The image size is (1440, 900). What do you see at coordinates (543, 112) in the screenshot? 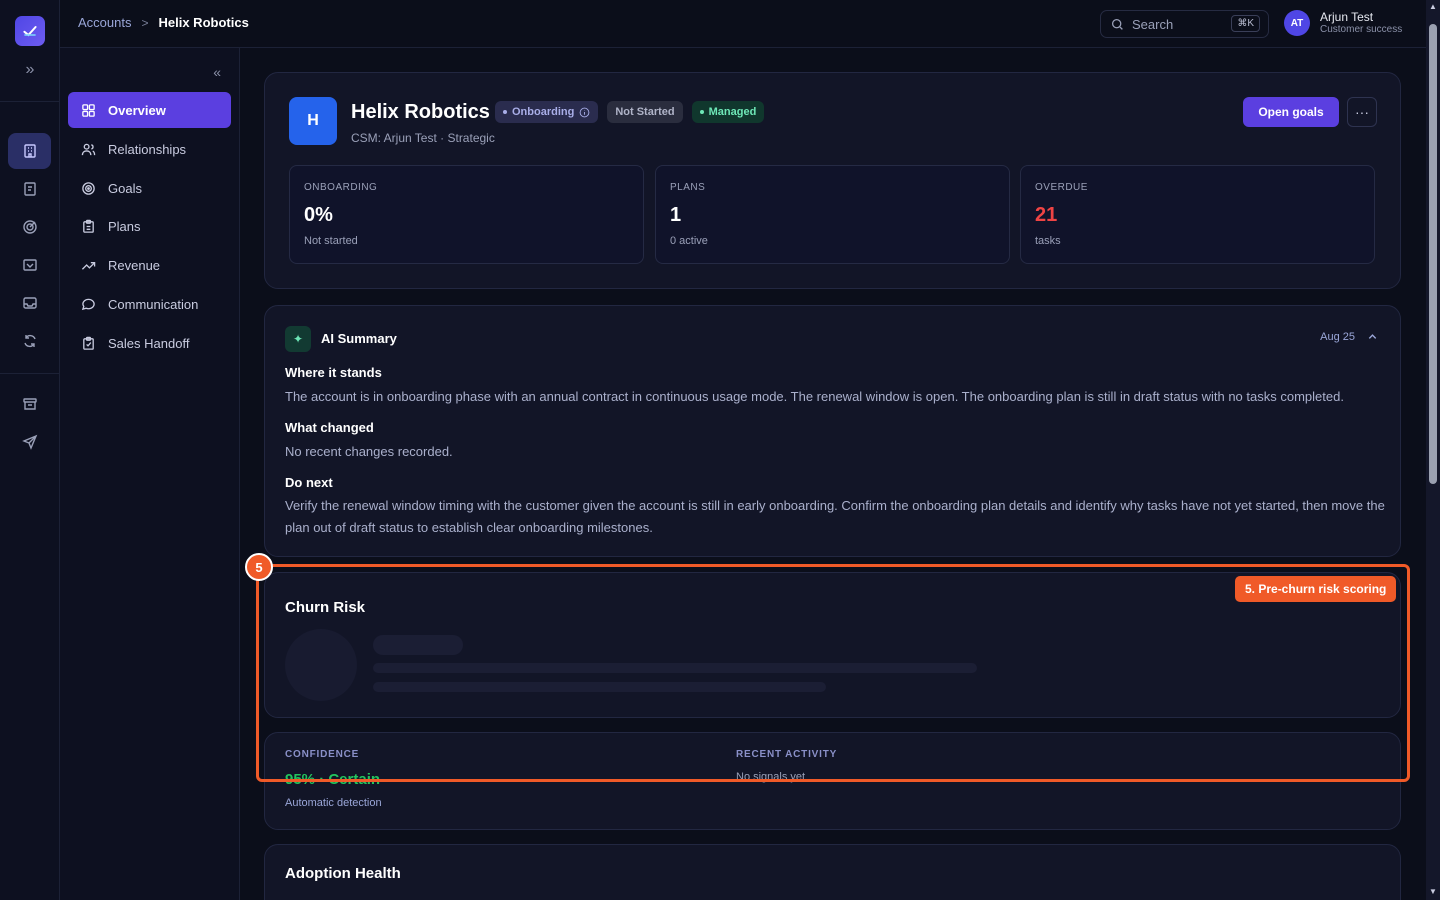
I see `phase-badge-label: Onboarding` at bounding box center [543, 112].